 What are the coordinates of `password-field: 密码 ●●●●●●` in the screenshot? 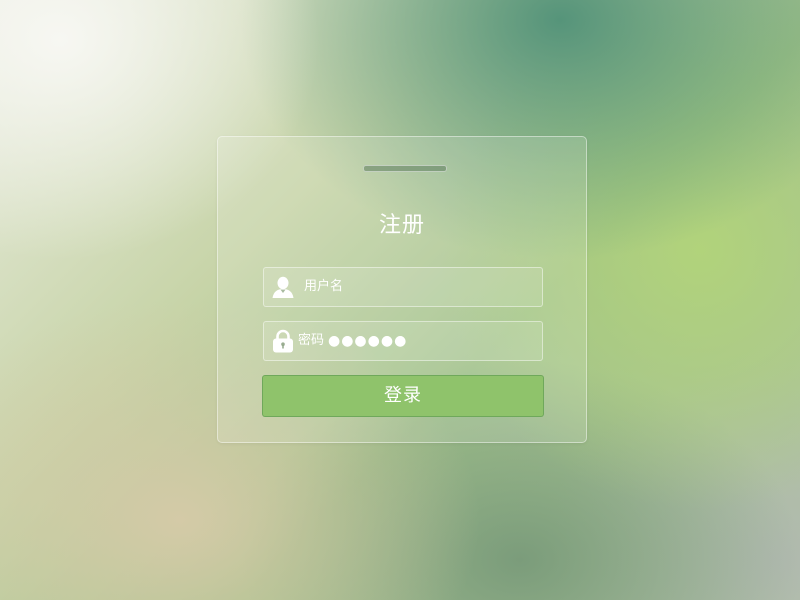 It's located at (403, 341).